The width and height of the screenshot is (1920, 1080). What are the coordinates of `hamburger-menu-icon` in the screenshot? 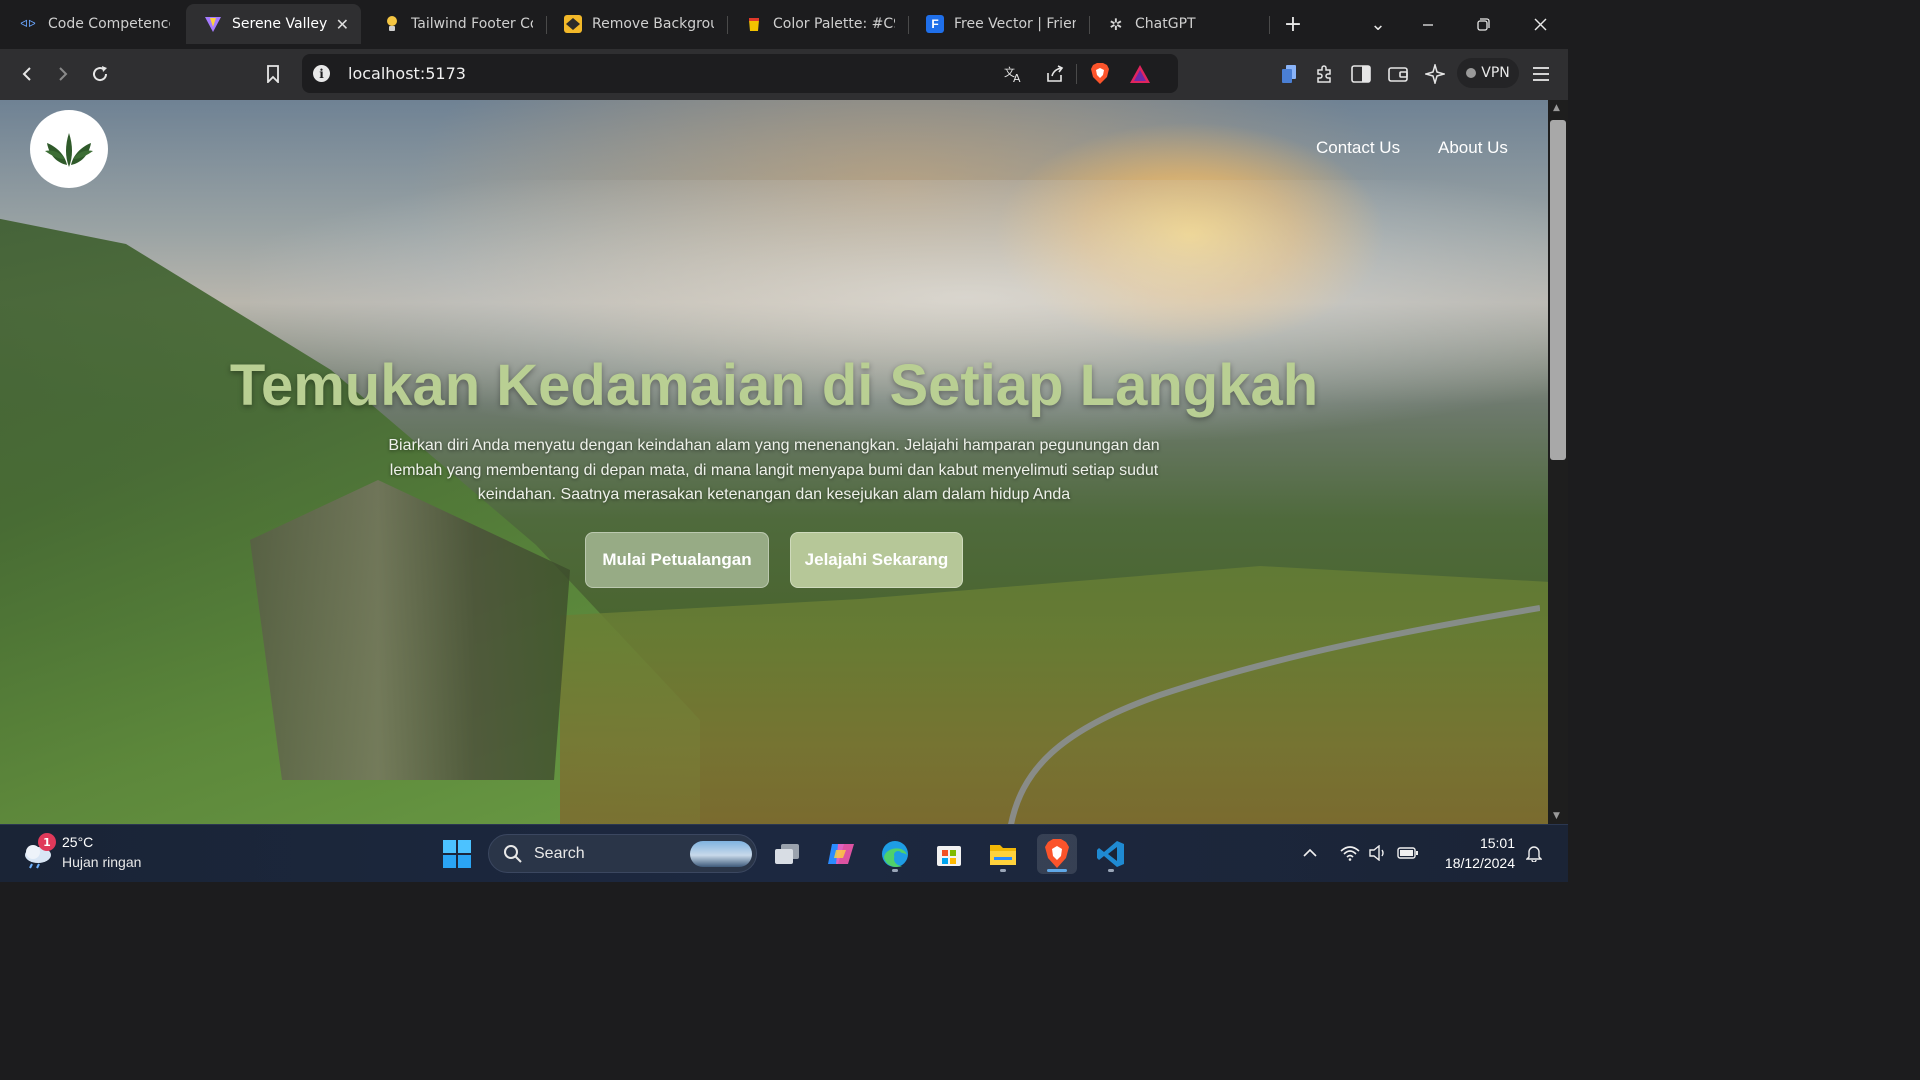 It's located at (1541, 74).